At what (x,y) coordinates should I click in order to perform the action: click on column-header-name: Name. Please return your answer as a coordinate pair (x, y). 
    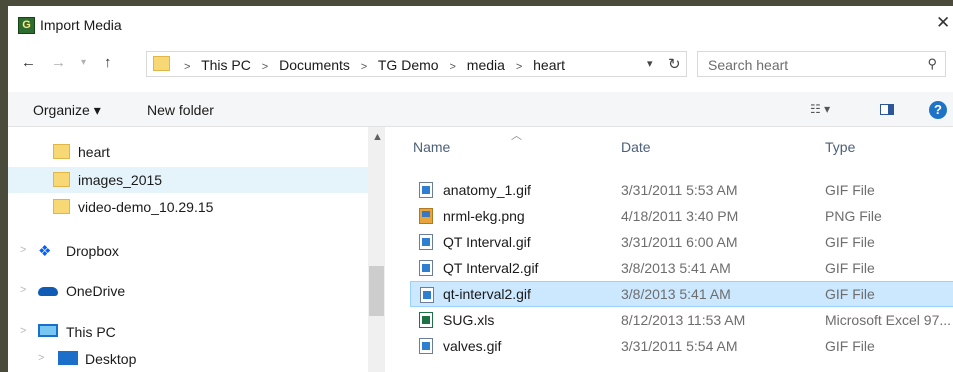
    Looking at the image, I should click on (431, 147).